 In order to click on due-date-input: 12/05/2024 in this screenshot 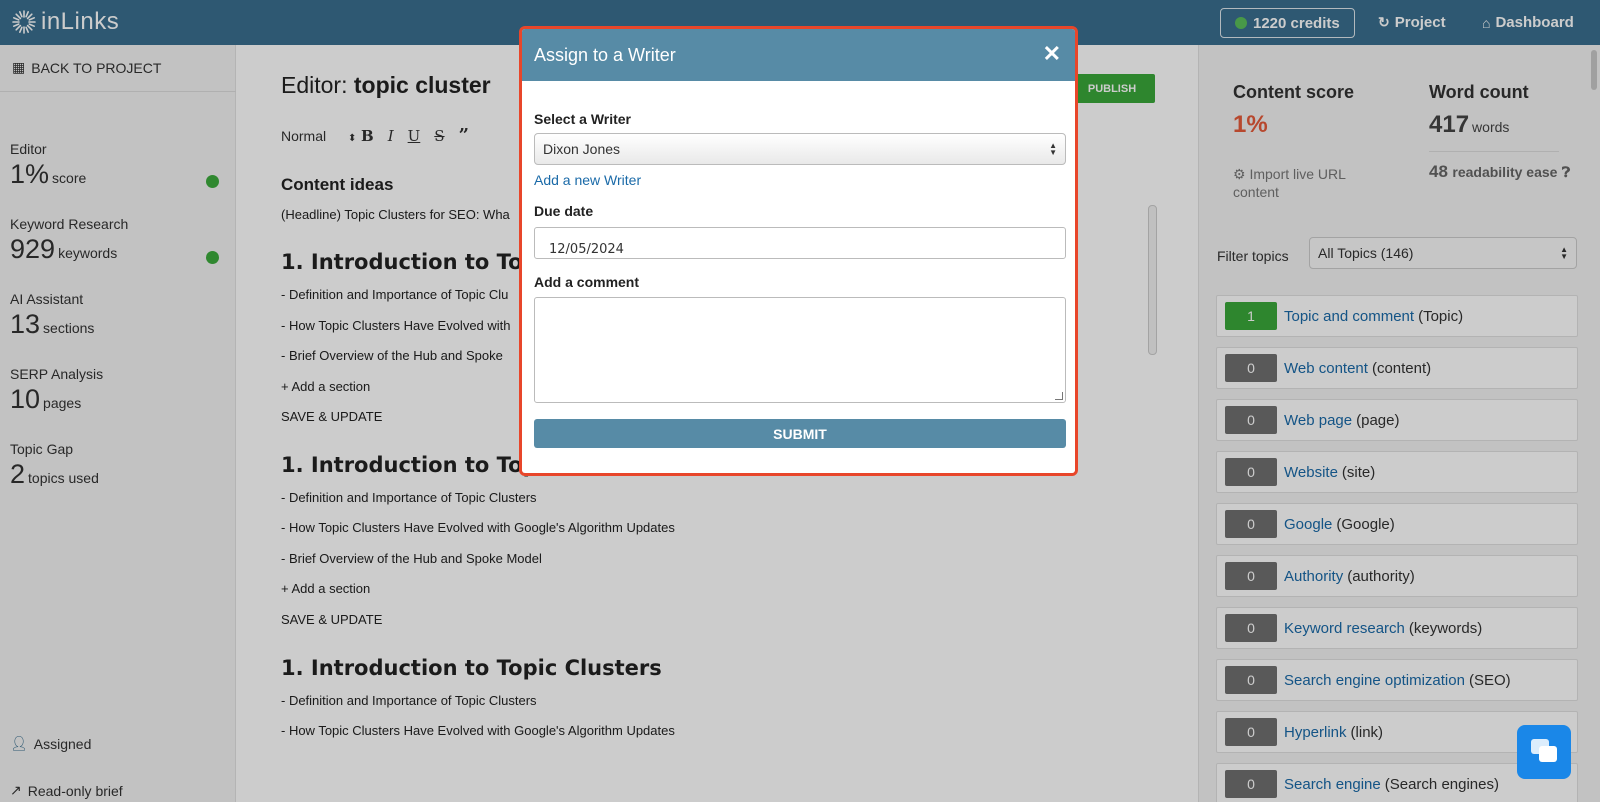, I will do `click(800, 243)`.